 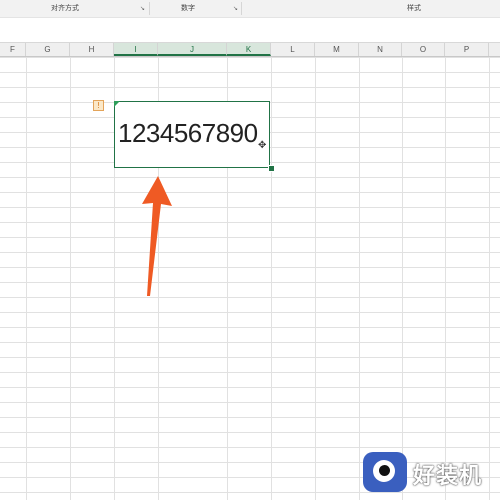 What do you see at coordinates (192, 49) in the screenshot?
I see `column-header-j: J` at bounding box center [192, 49].